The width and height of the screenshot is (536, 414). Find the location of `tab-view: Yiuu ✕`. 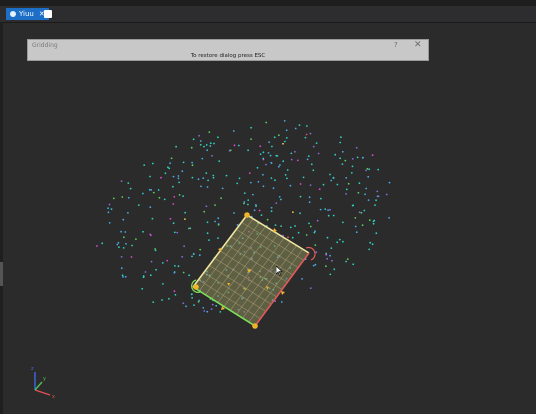

tab-view: Yiuu ✕ is located at coordinates (27, 14).